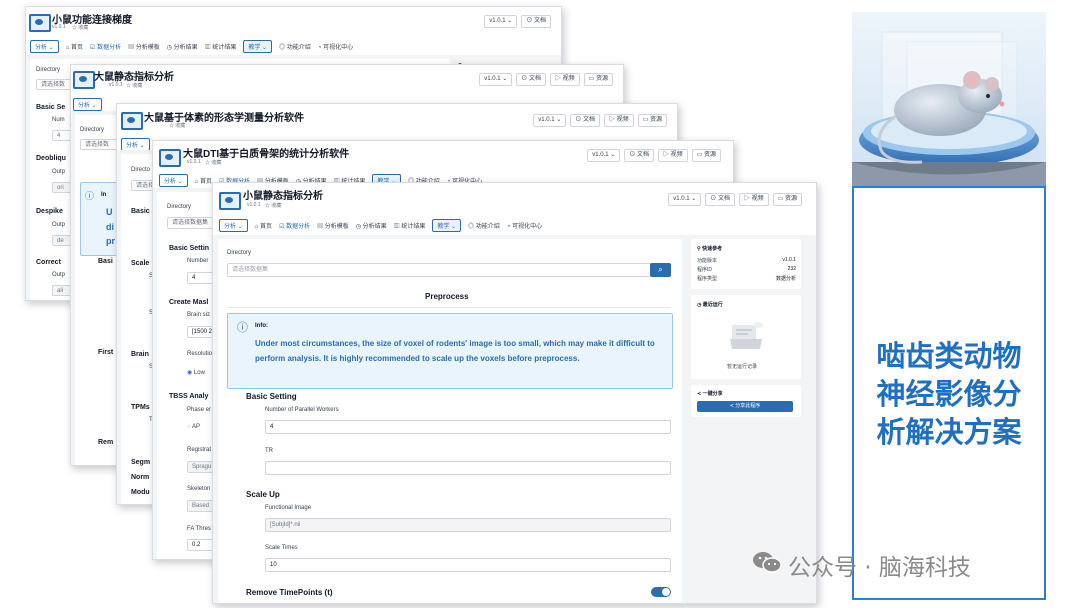 This screenshot has width=1080, height=608. I want to click on field-label: Brain siz, so click(199, 315).